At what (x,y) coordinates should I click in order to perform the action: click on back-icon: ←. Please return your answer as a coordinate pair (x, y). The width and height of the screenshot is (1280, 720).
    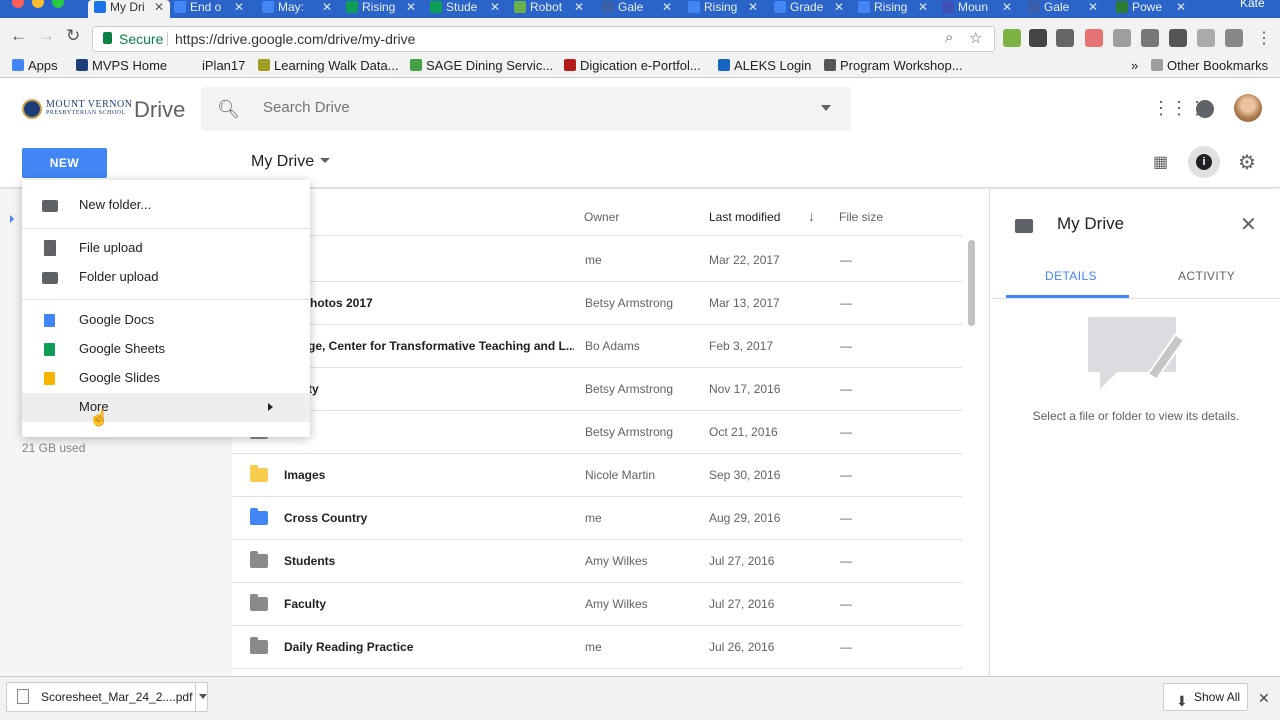
    Looking at the image, I should click on (18, 36).